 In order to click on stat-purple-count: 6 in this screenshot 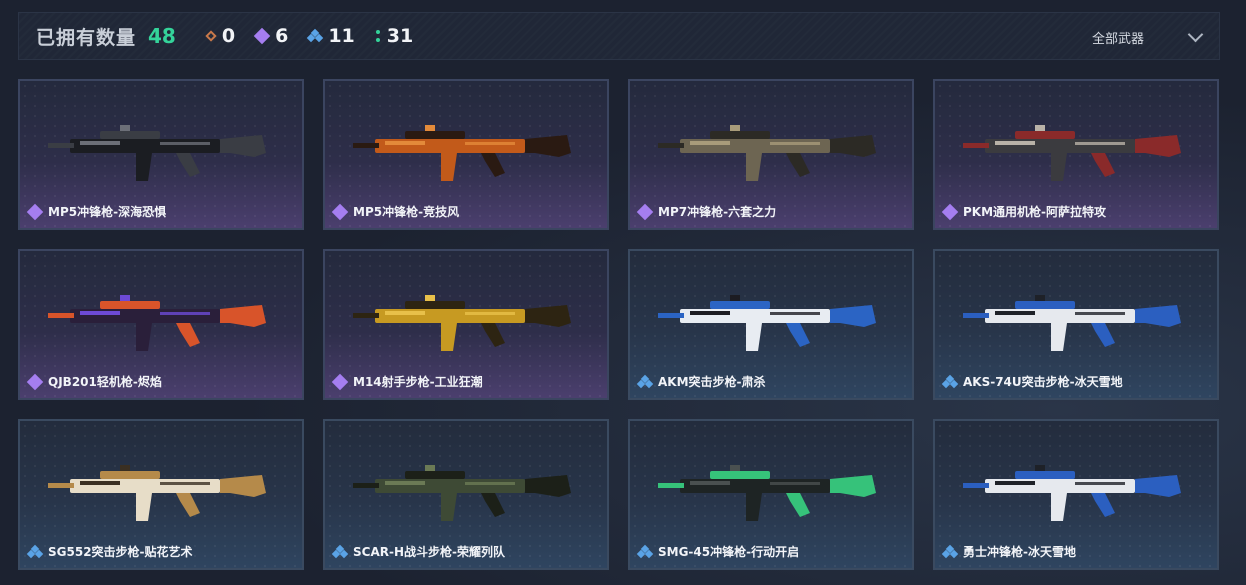, I will do `click(282, 36)`.